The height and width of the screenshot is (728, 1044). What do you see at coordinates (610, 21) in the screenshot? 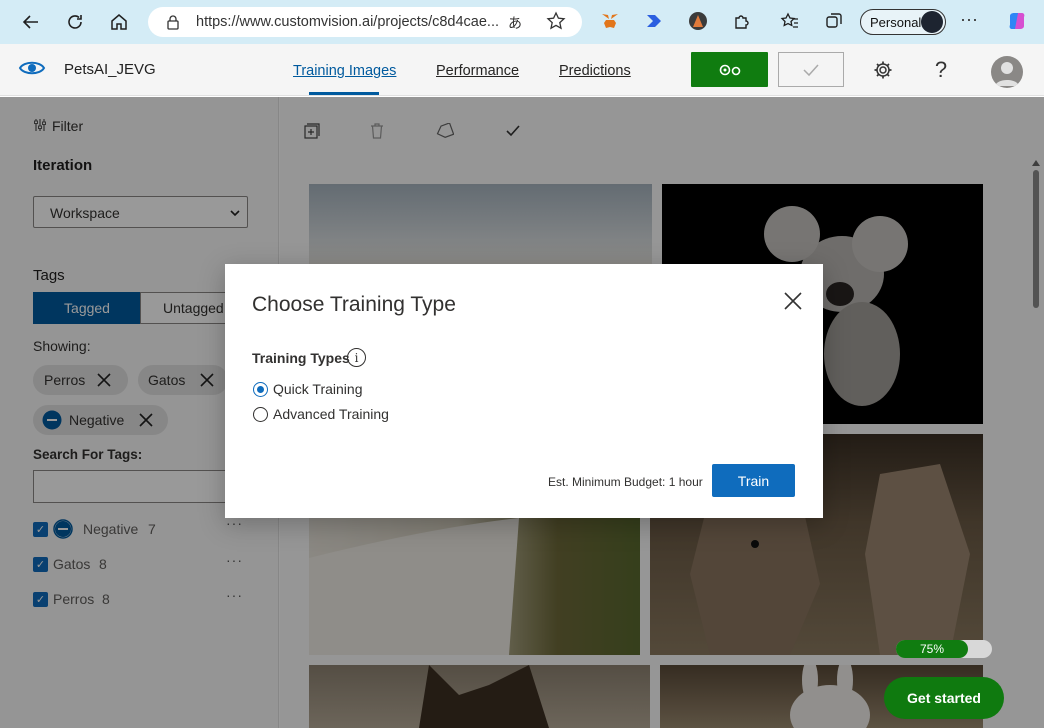
I see `metamask-fox-icon` at bounding box center [610, 21].